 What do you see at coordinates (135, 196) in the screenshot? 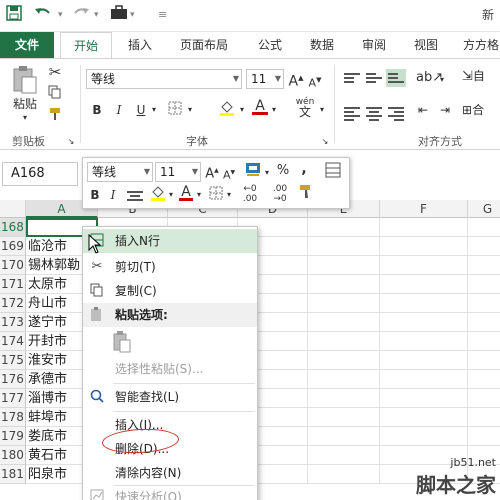
I see `mini-align-center-icon` at bounding box center [135, 196].